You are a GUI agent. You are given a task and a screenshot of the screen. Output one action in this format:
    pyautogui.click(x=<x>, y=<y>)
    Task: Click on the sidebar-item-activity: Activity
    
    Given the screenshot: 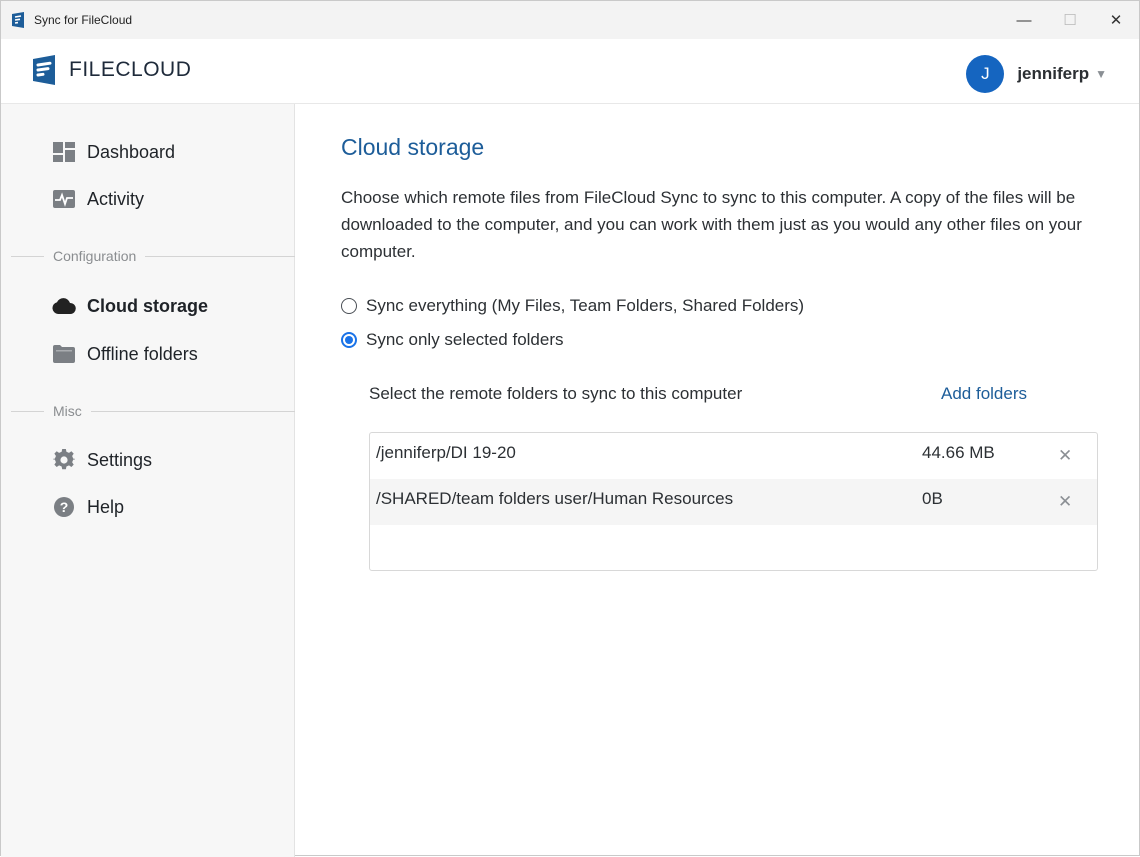 What is the action you would take?
    pyautogui.click(x=98, y=199)
    